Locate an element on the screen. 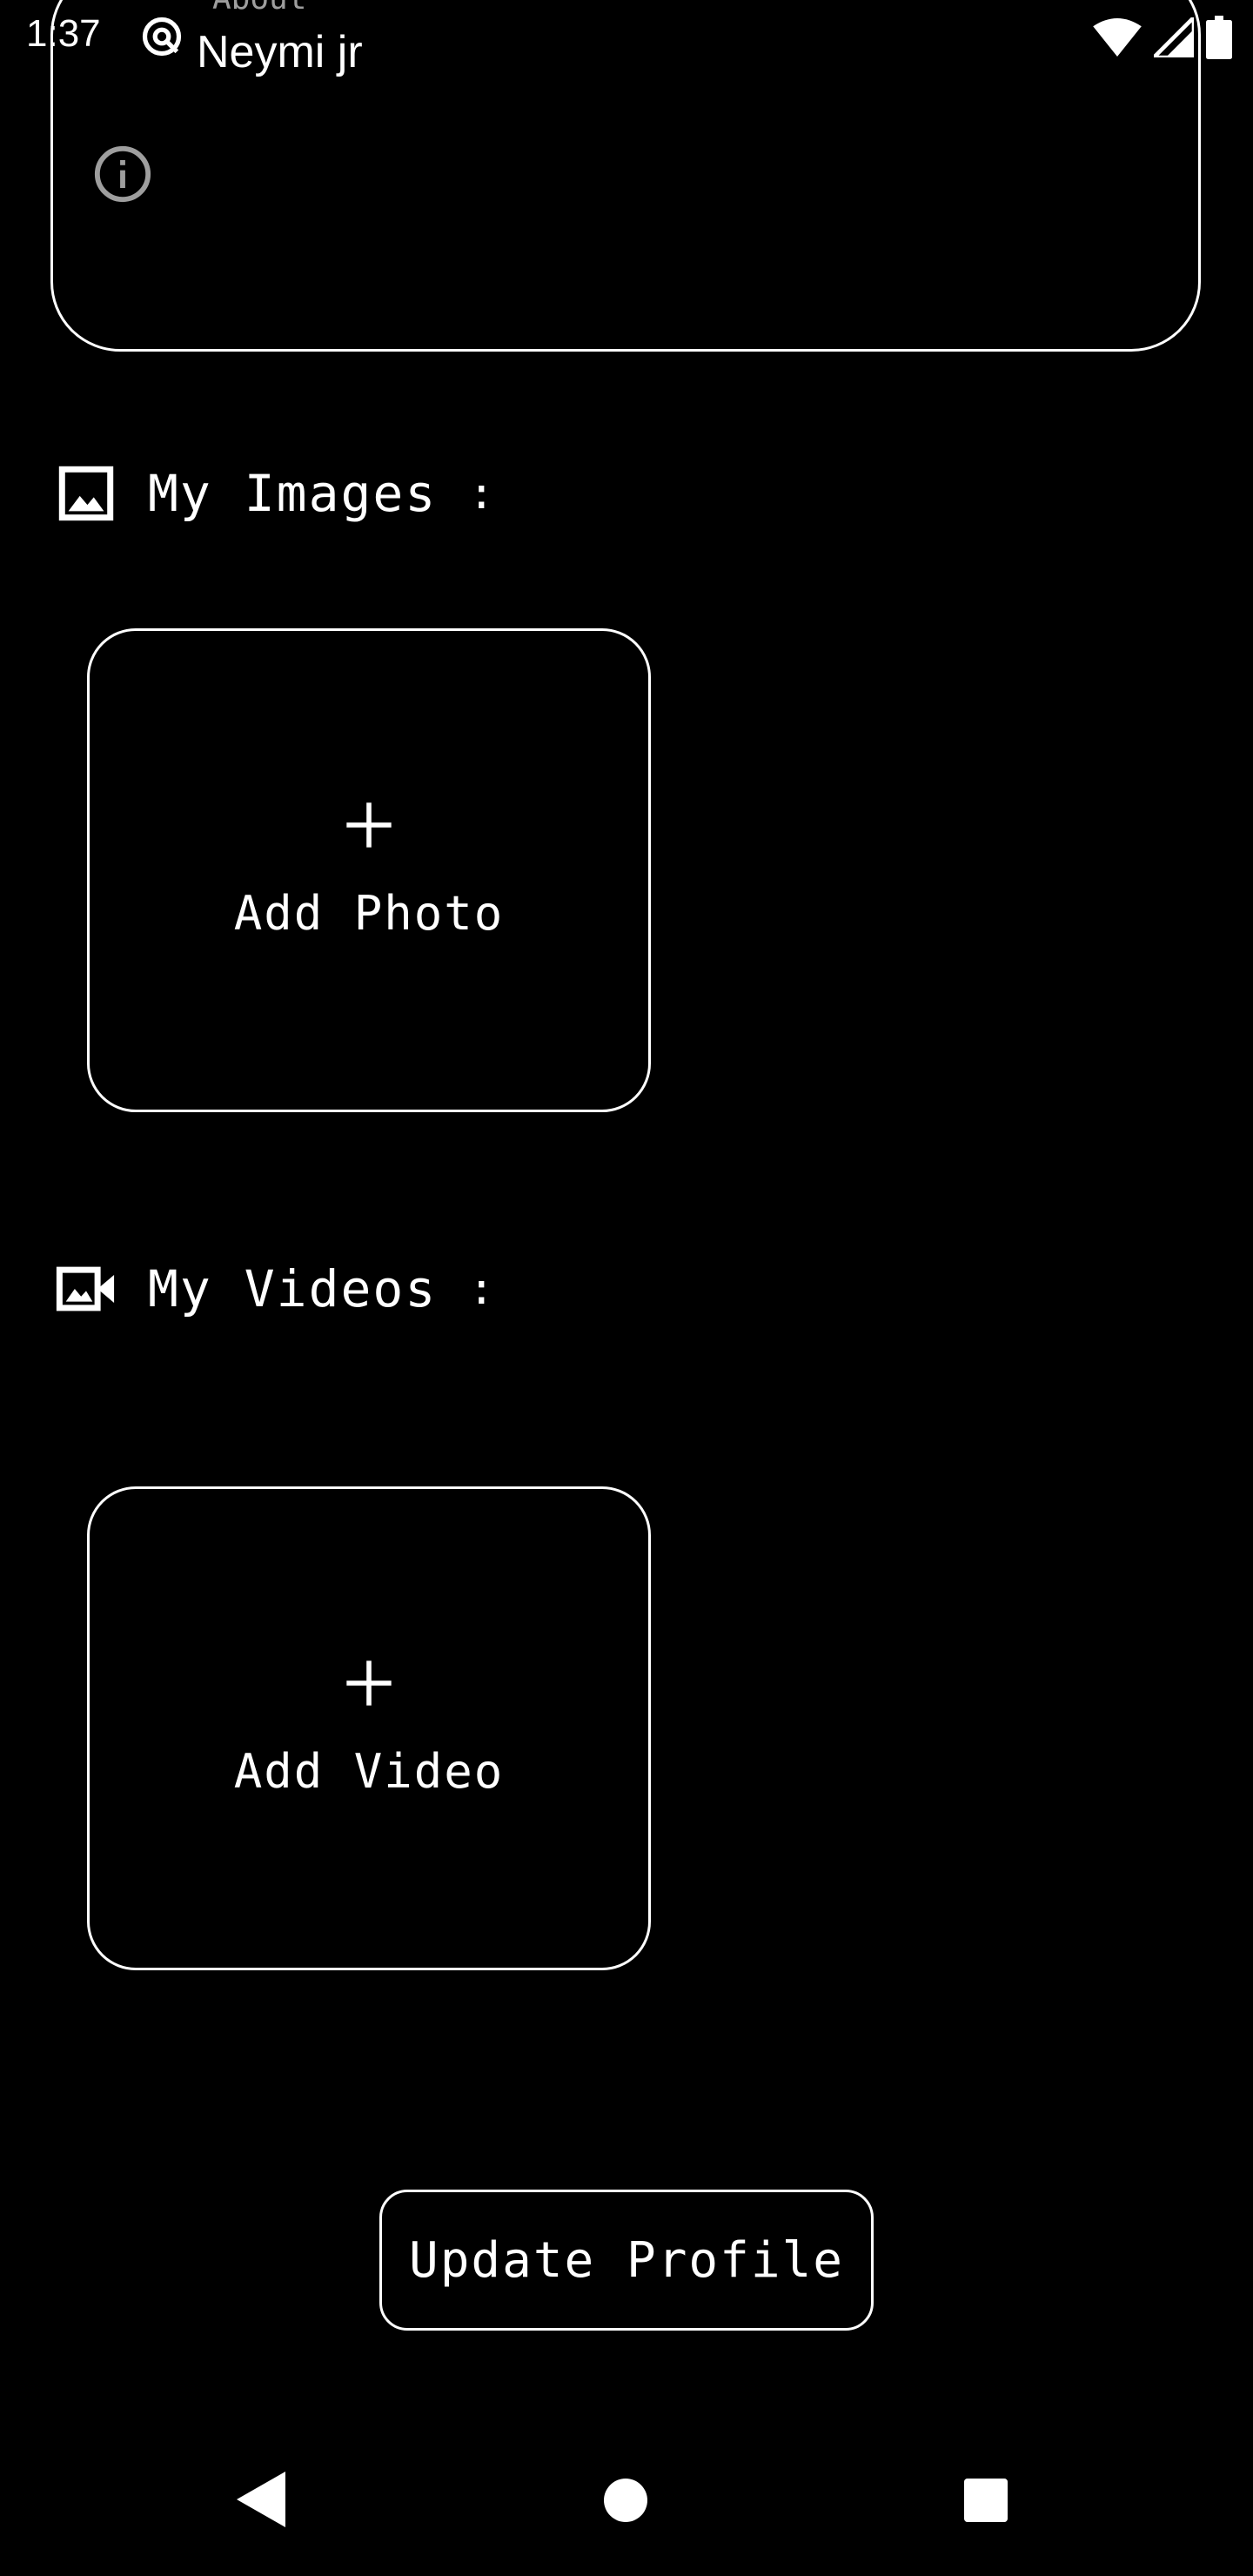 The width and height of the screenshot is (1253, 2576). add-video-button: Add Video is located at coordinates (369, 1728).